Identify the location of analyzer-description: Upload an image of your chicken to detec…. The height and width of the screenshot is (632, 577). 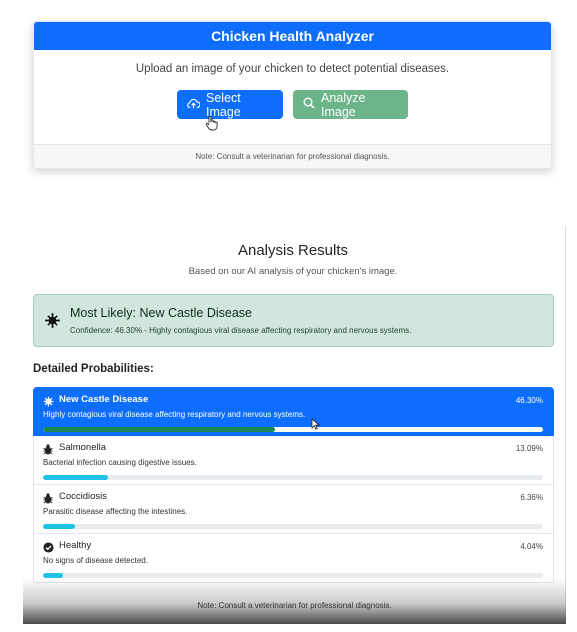
(292, 69).